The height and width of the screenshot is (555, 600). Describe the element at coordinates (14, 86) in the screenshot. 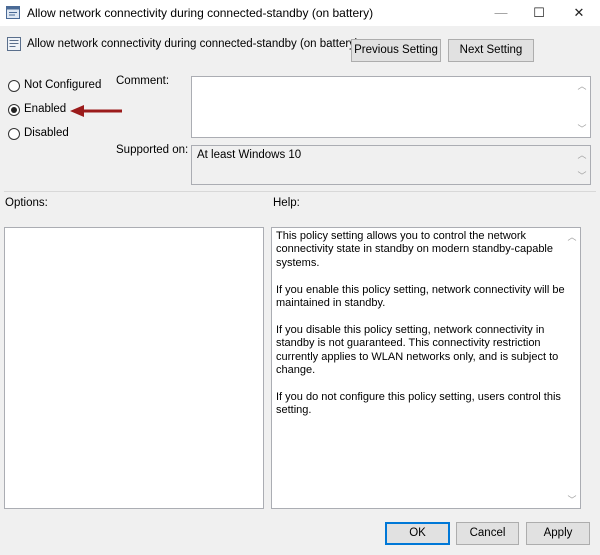

I see `radio-not-configured` at that location.